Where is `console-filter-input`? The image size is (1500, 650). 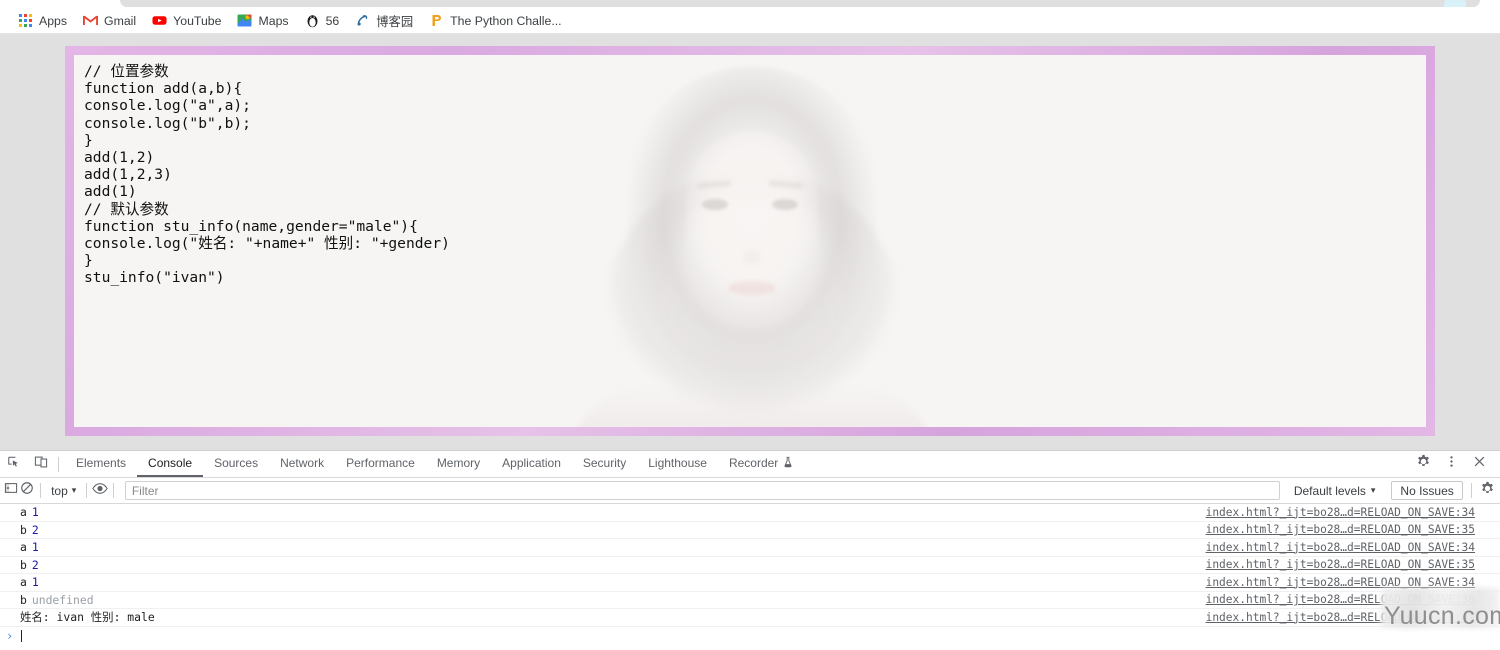 console-filter-input is located at coordinates (702, 490).